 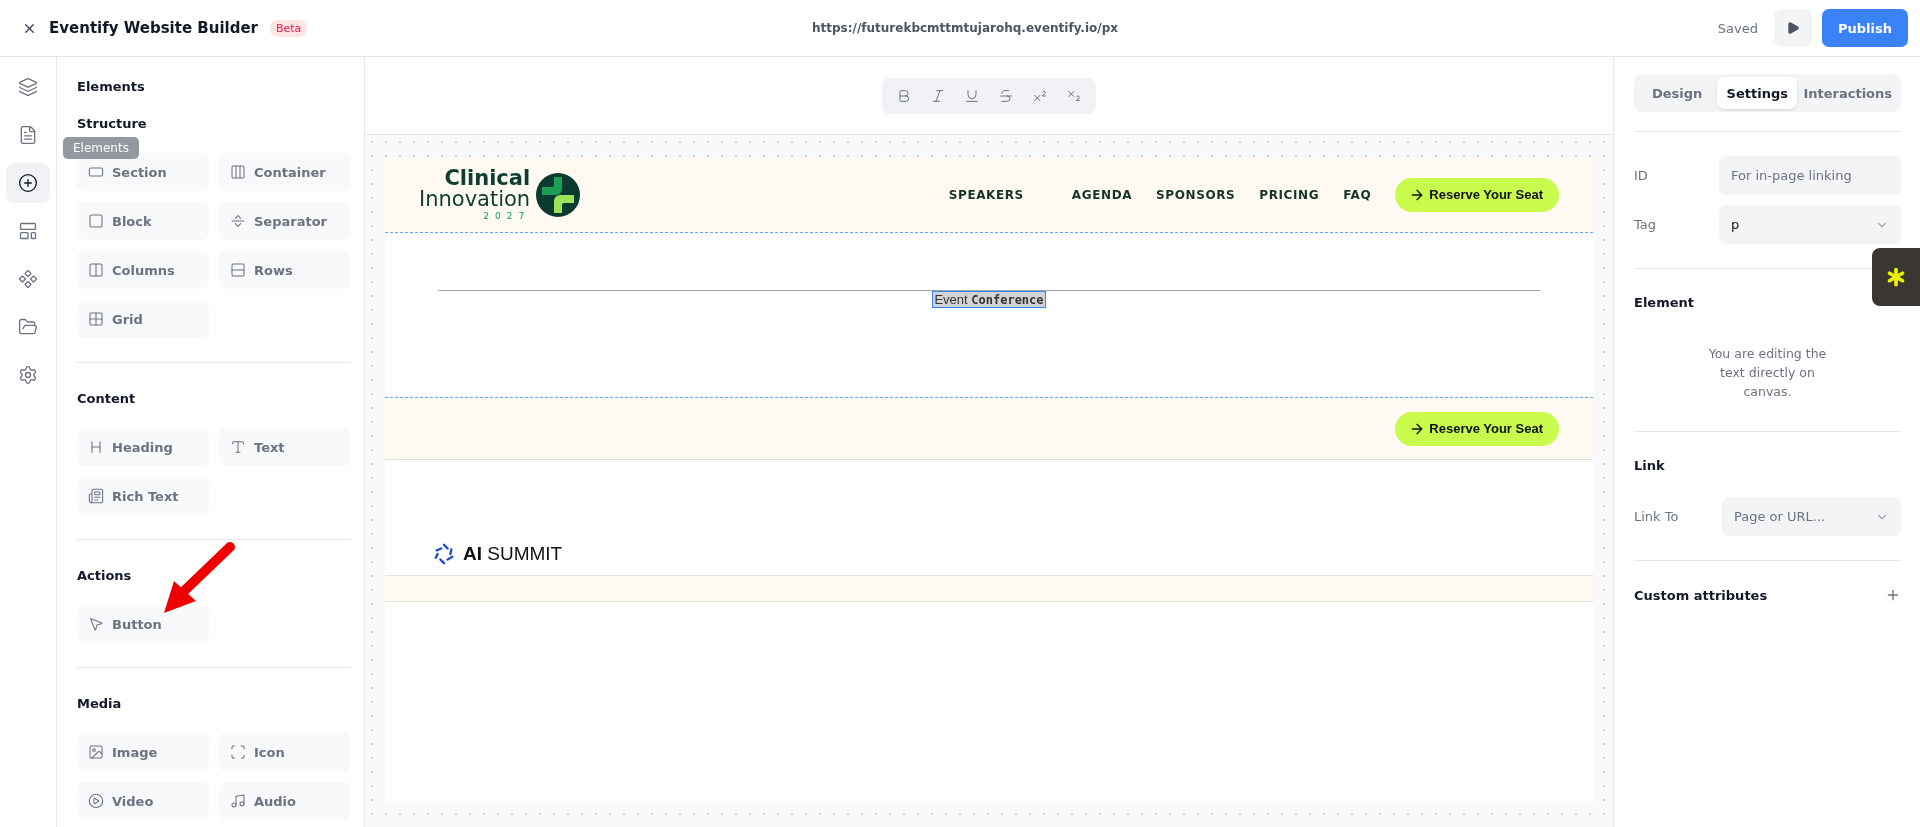 I want to click on add-attribute-button, so click(x=1893, y=595).